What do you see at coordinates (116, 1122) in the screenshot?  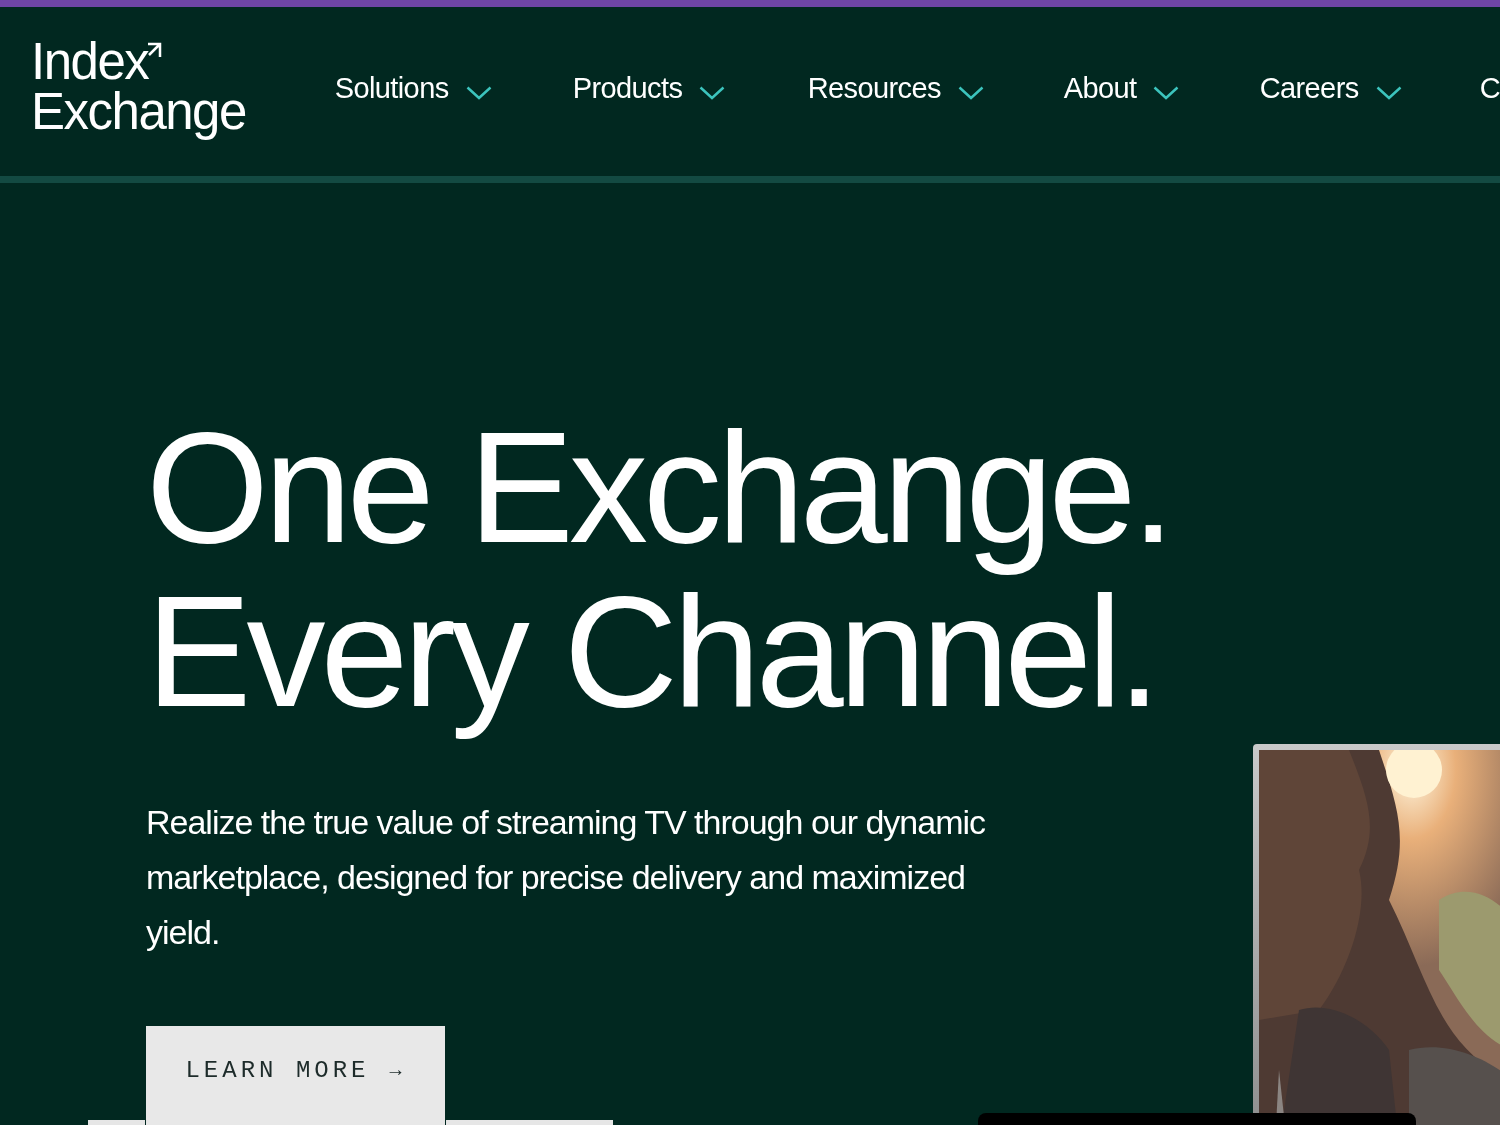 I see `device-edge` at bounding box center [116, 1122].